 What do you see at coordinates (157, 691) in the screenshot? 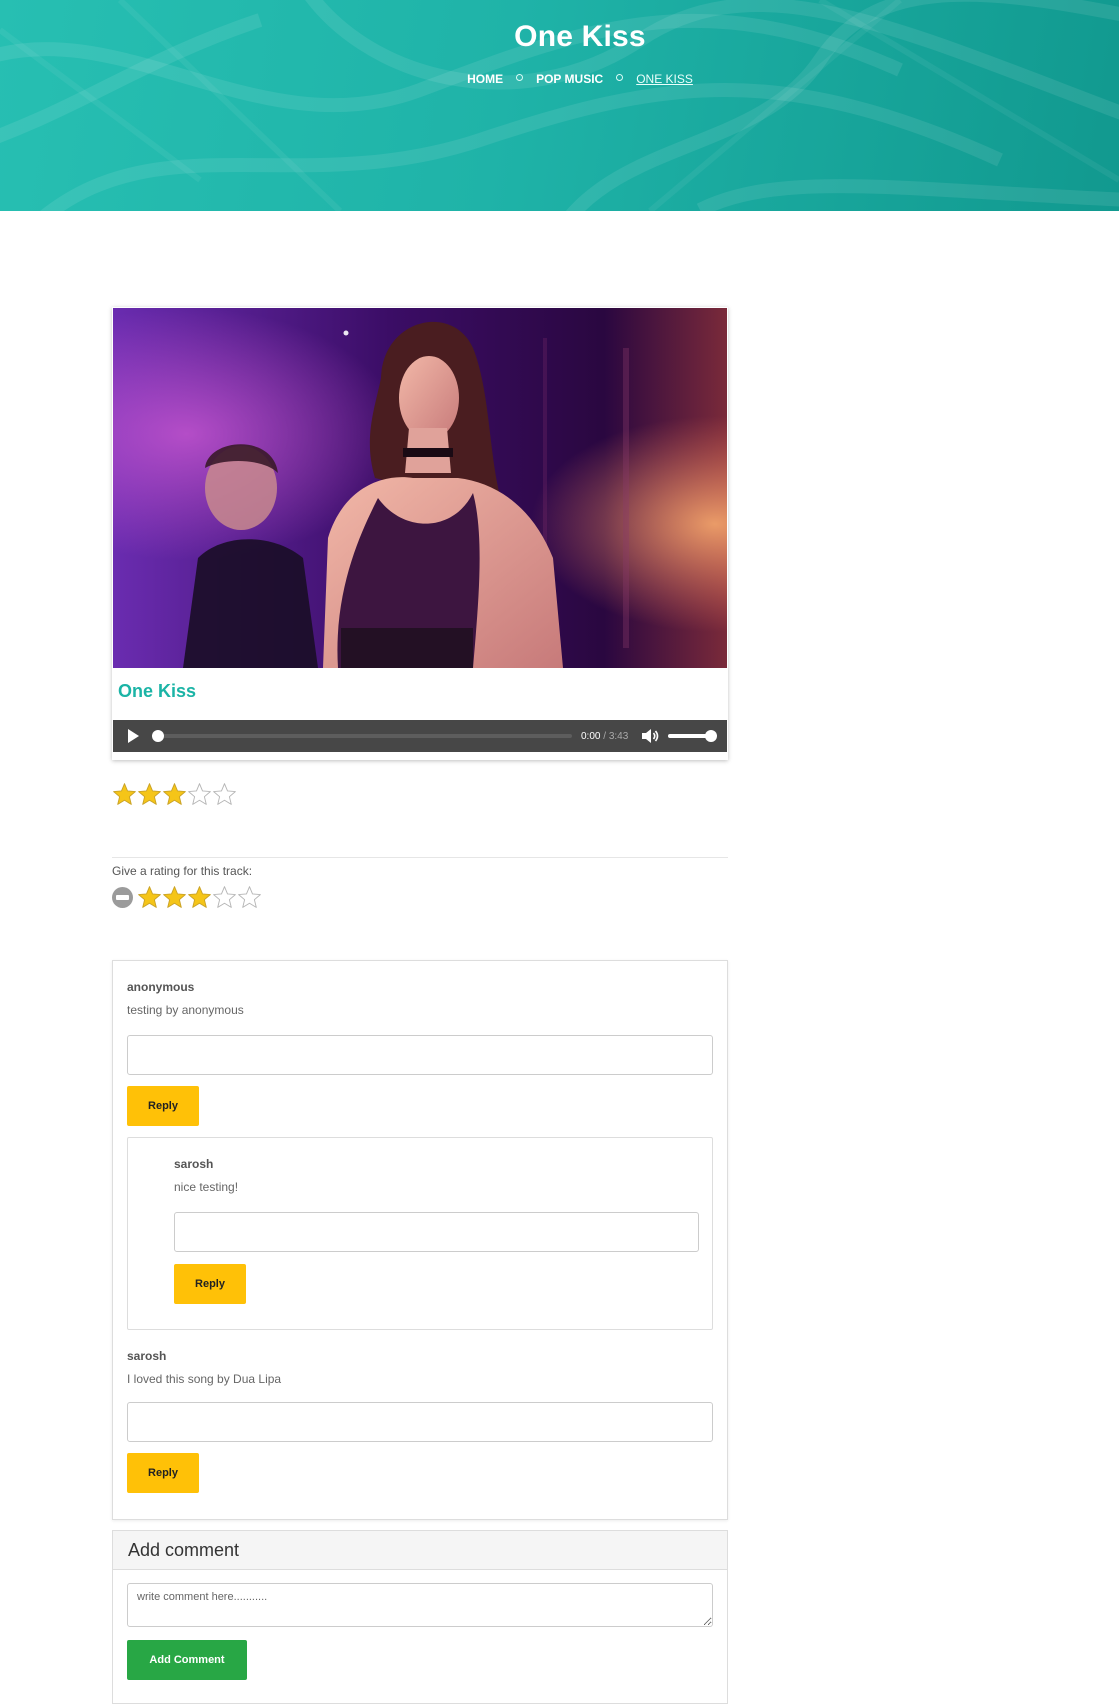
I see `track-name: One Kiss` at bounding box center [157, 691].